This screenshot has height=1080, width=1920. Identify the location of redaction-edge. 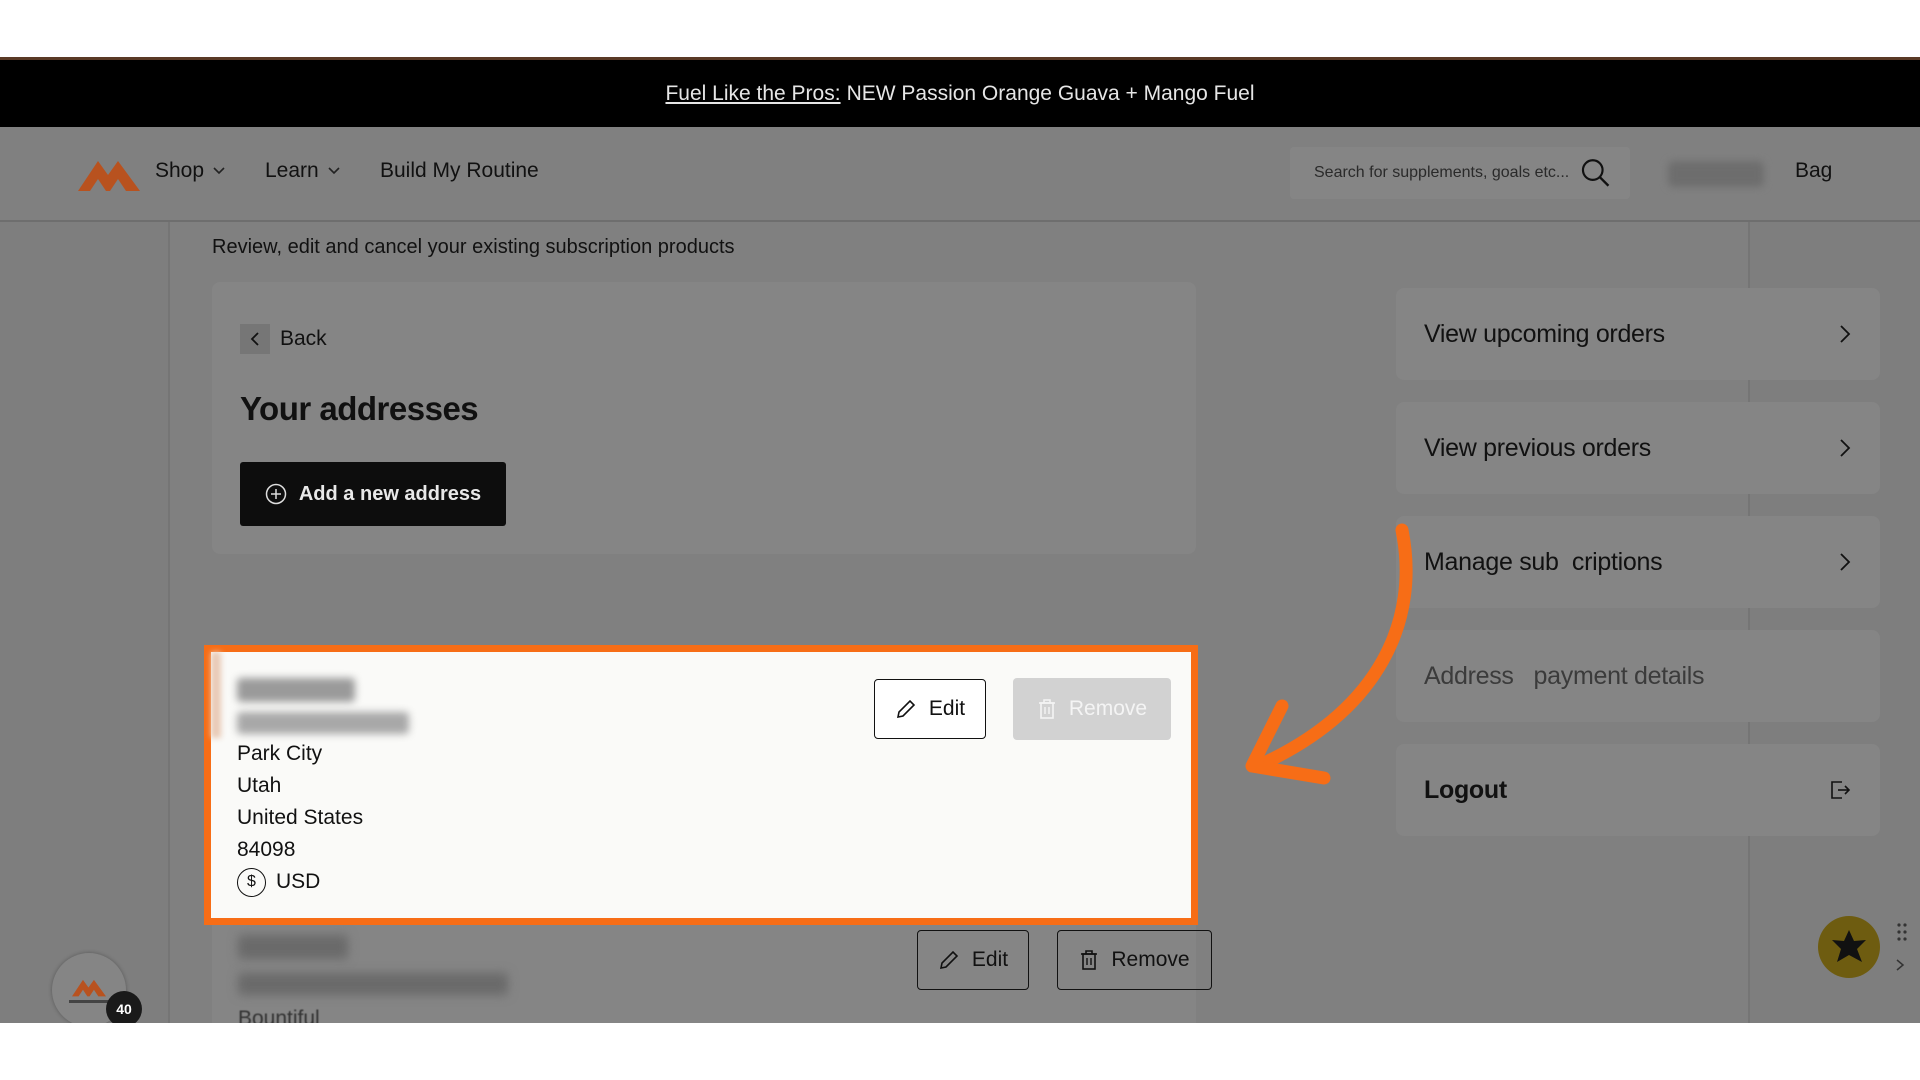
(216, 695).